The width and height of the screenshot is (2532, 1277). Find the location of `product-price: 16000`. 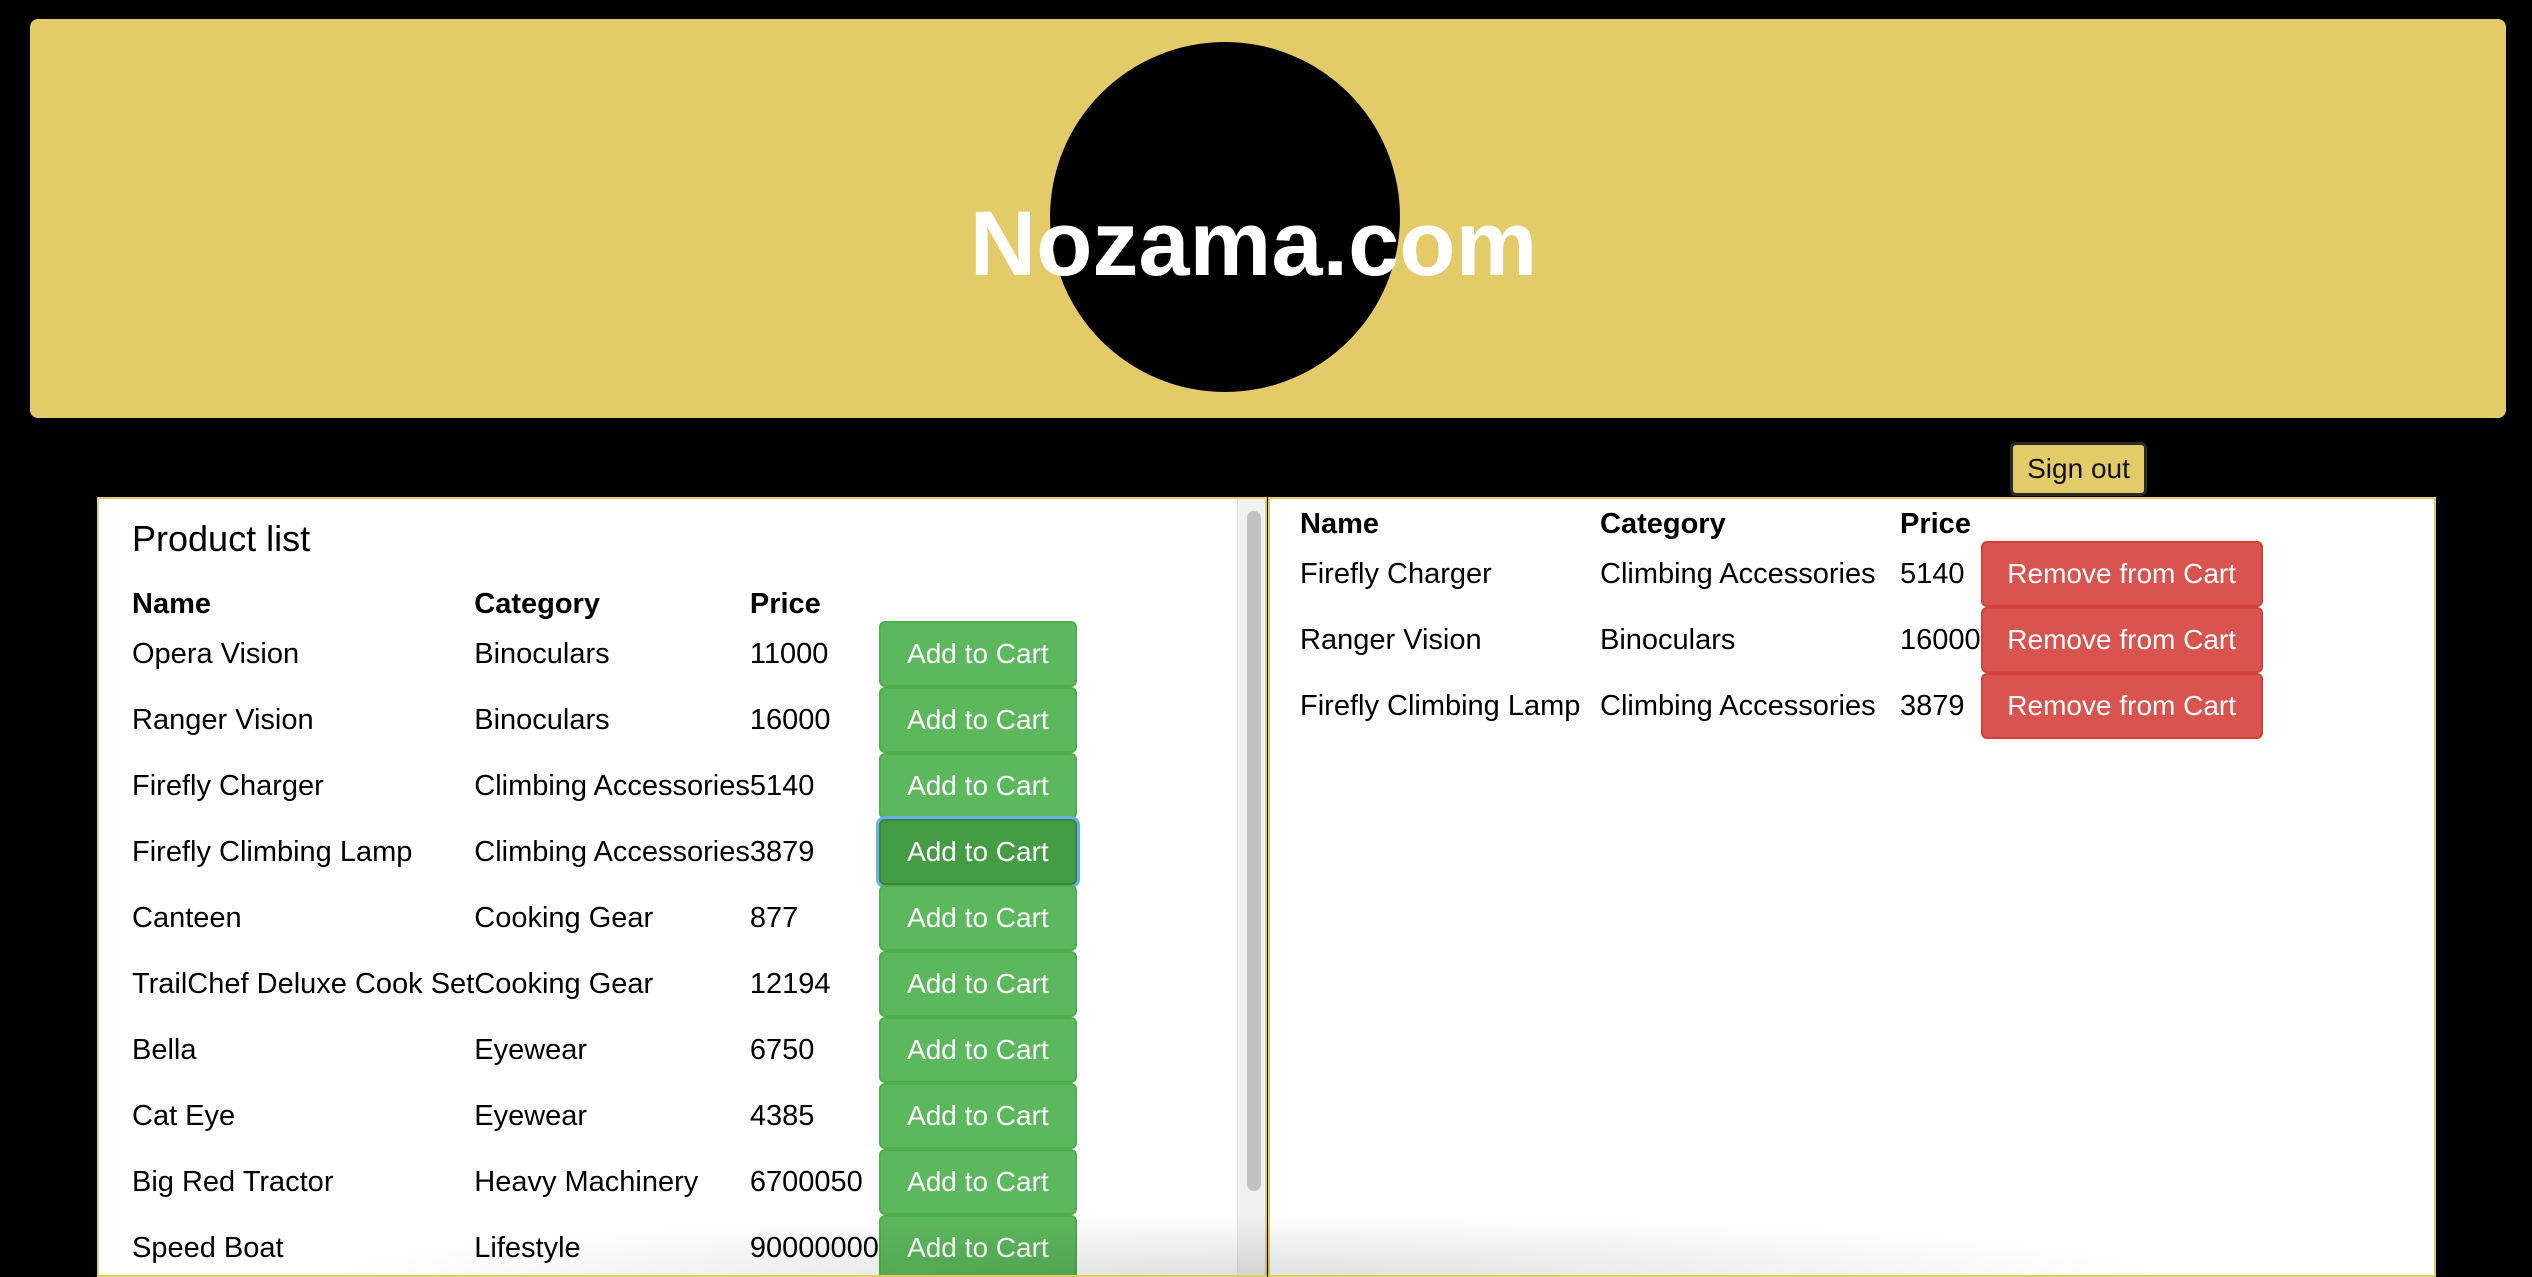

product-price: 16000 is located at coordinates (790, 719).